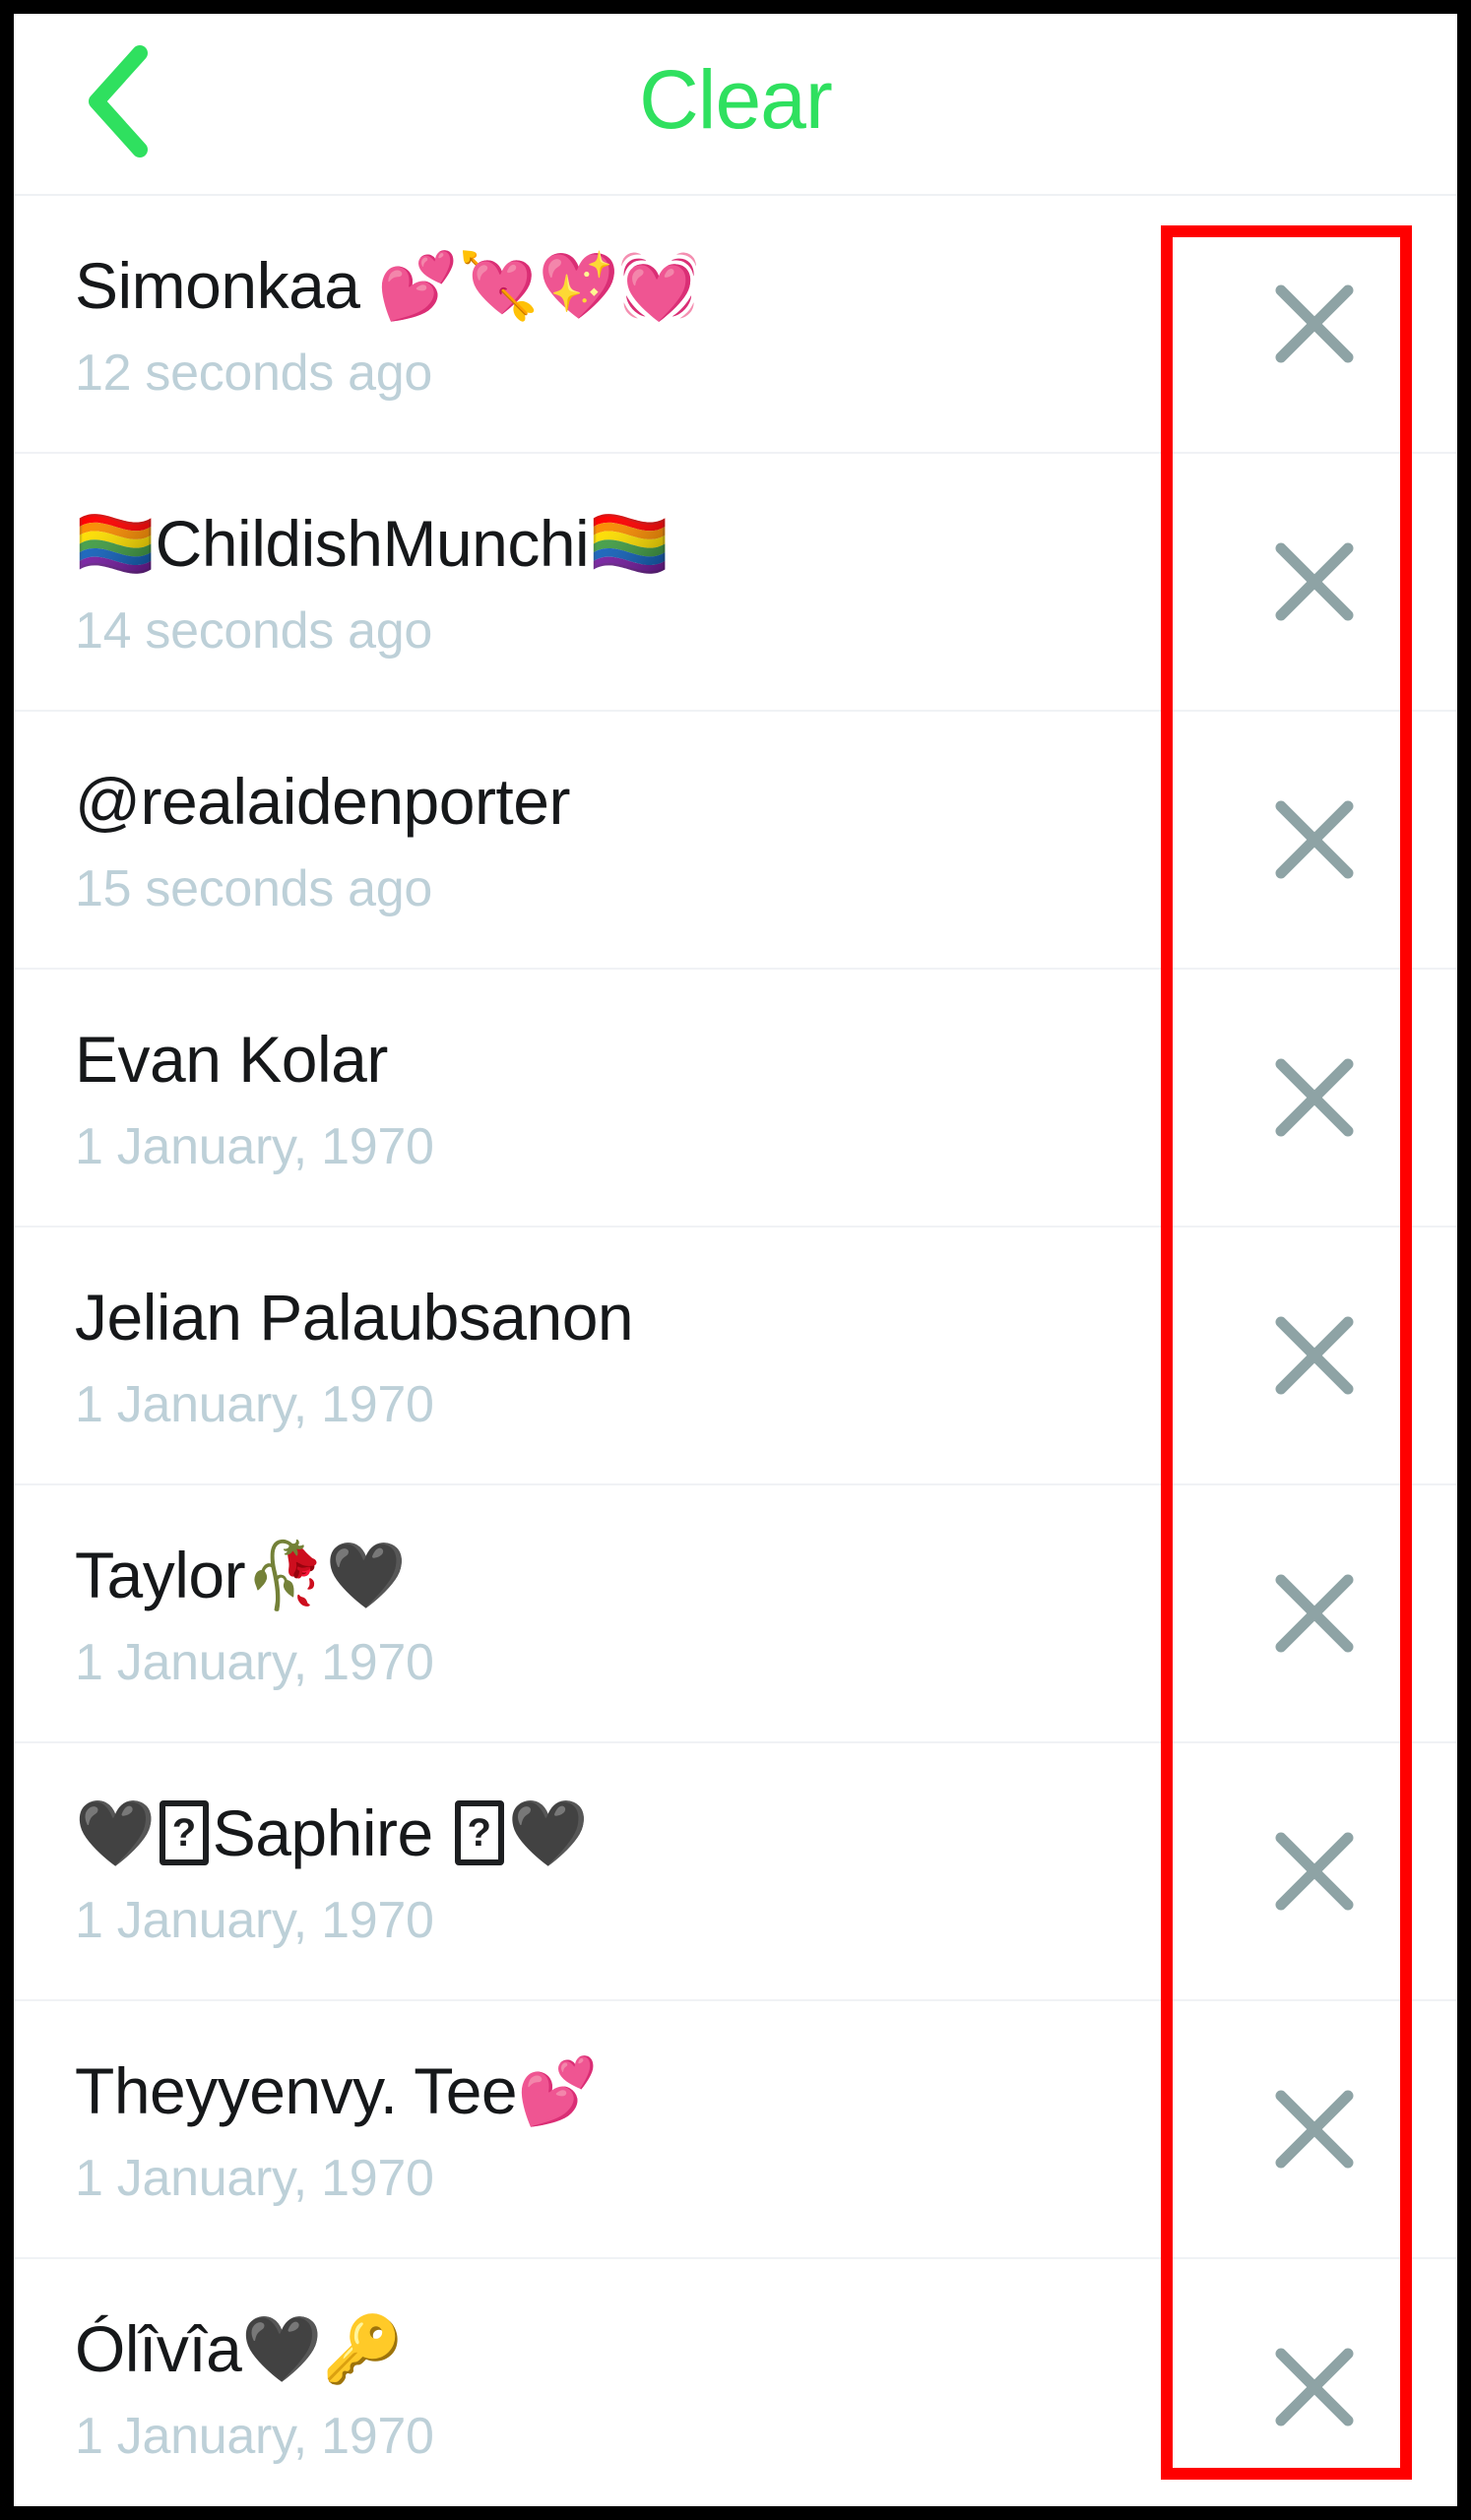  I want to click on list-item-text: Theyyenvy. Tee💕 1 January, 1970, so click(593, 2129).